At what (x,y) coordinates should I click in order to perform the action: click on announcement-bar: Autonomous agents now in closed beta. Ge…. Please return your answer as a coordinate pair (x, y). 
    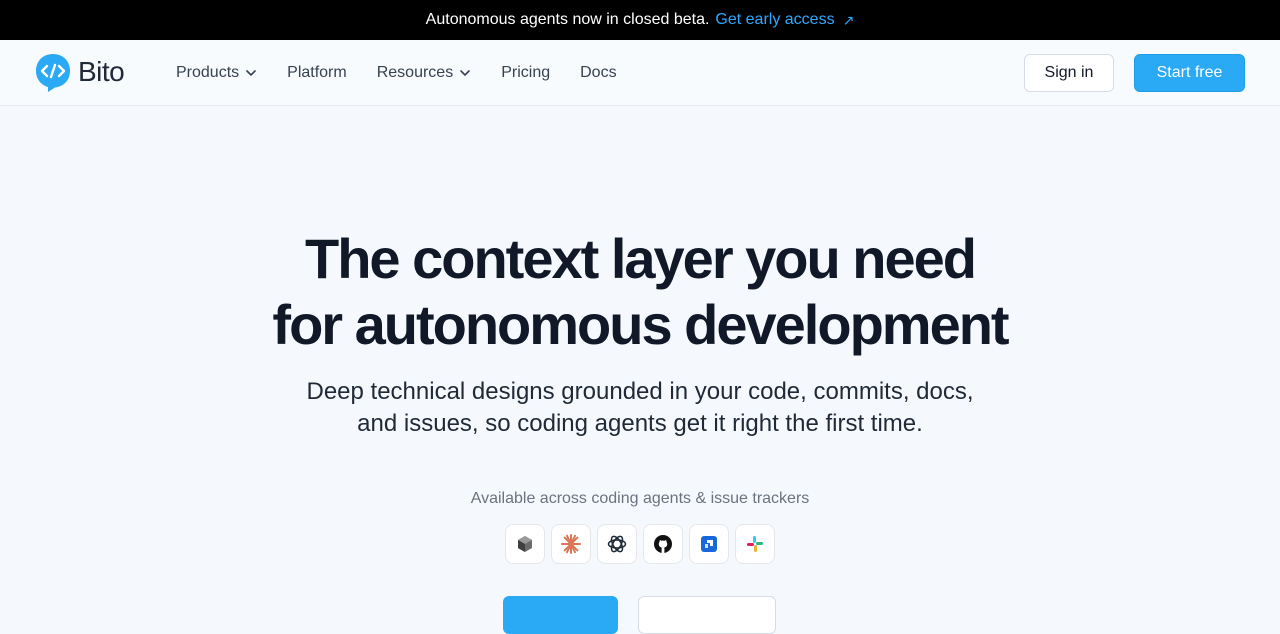
    Looking at the image, I should click on (640, 20).